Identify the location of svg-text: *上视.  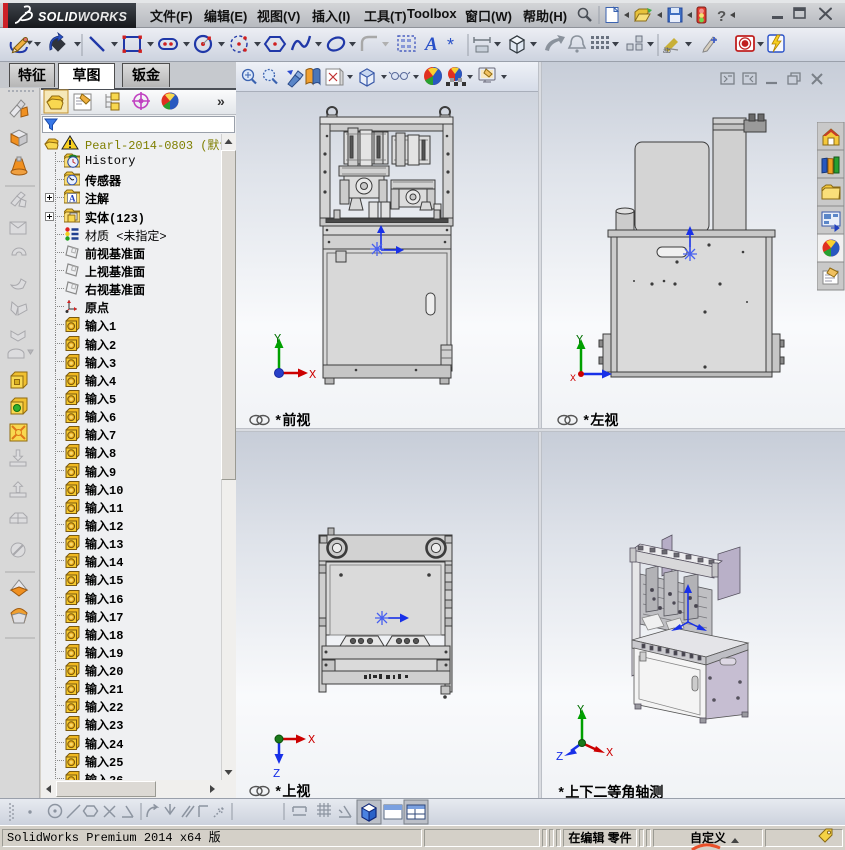
(292, 791).